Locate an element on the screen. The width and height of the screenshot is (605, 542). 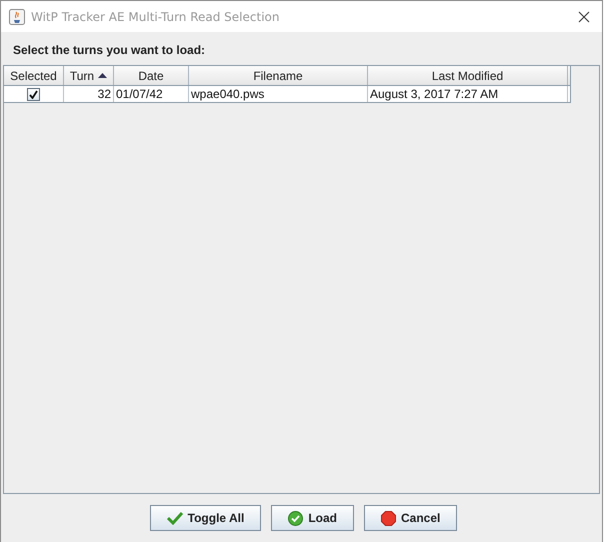
column-header: Last Modified is located at coordinates (468, 75).